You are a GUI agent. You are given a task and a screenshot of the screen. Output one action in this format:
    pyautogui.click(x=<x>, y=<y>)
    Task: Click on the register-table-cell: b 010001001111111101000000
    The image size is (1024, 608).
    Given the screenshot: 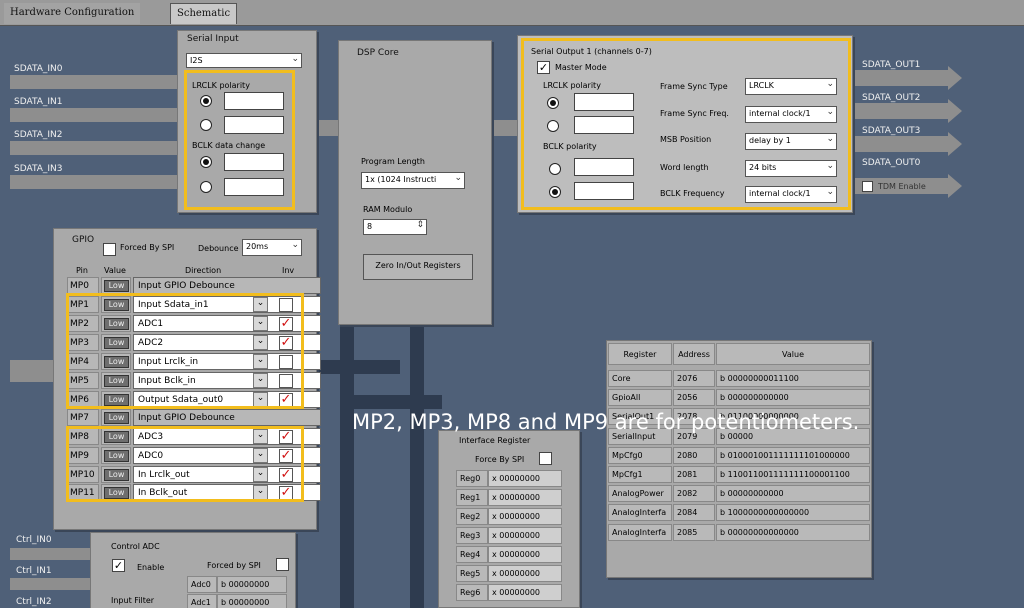 What is the action you would take?
    pyautogui.click(x=793, y=455)
    